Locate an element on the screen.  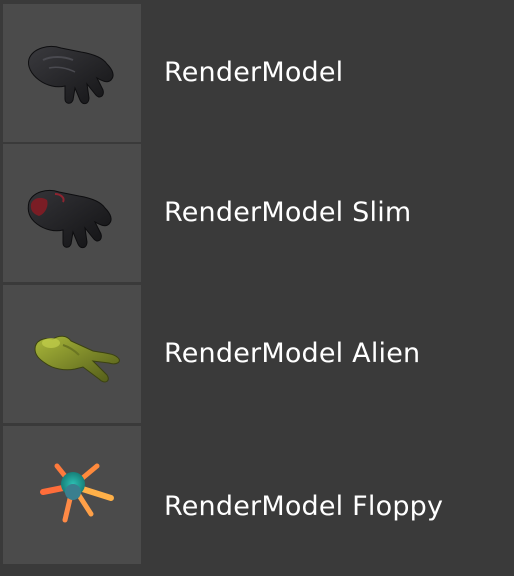
item-label: RenderModel Slim is located at coordinates (288, 212).